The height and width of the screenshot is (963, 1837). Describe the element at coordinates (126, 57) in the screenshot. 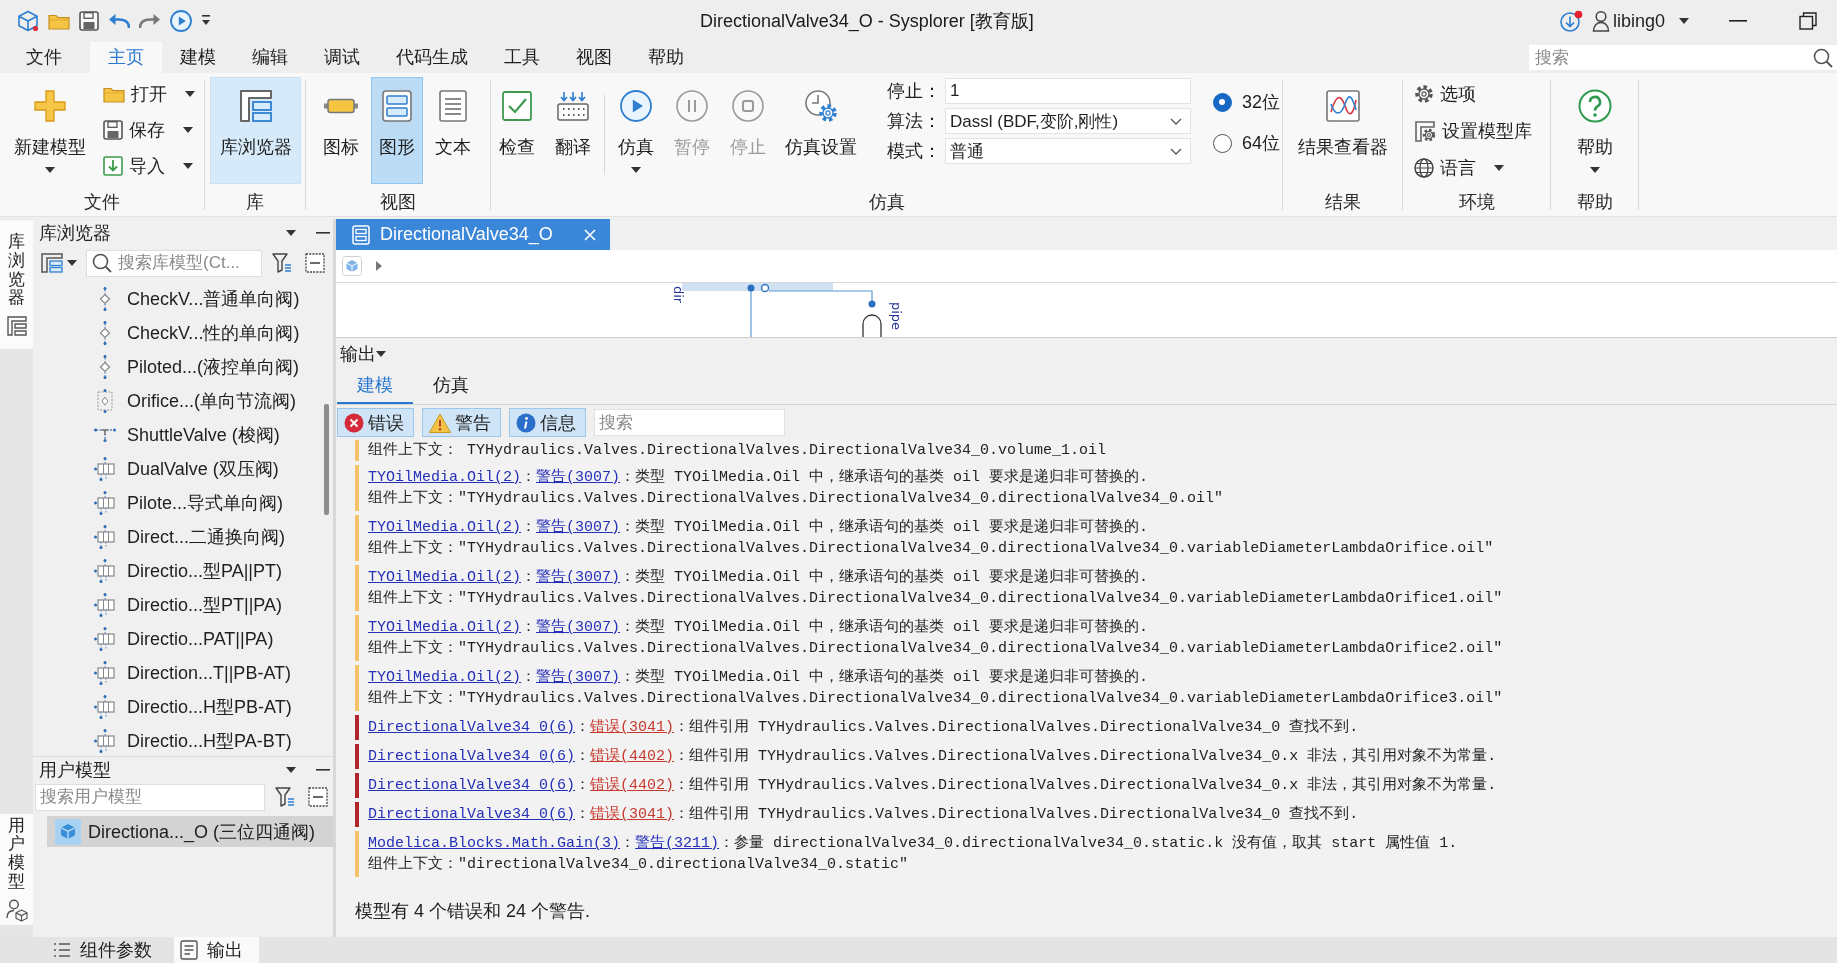

I see `menu-item: 主页` at that location.